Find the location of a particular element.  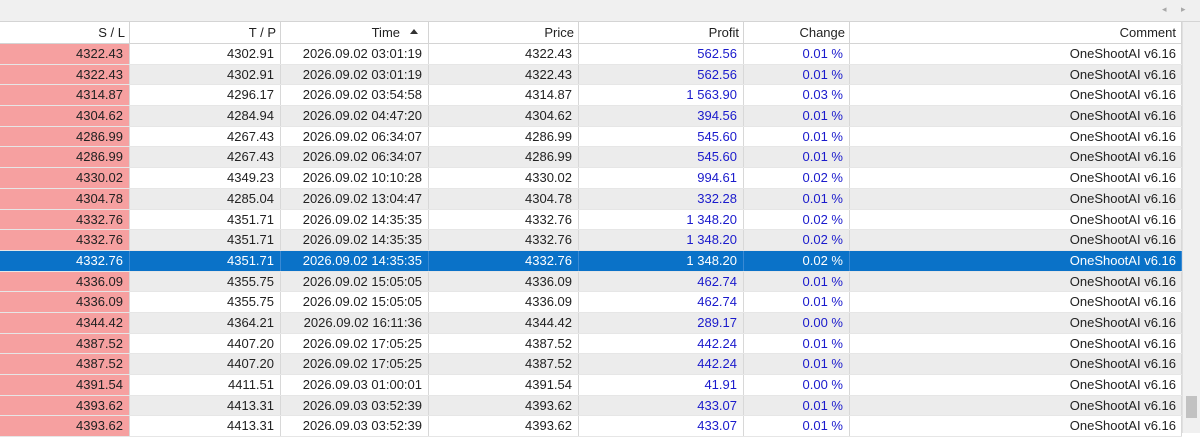

cell-tp: 4364.21 is located at coordinates (205, 322).